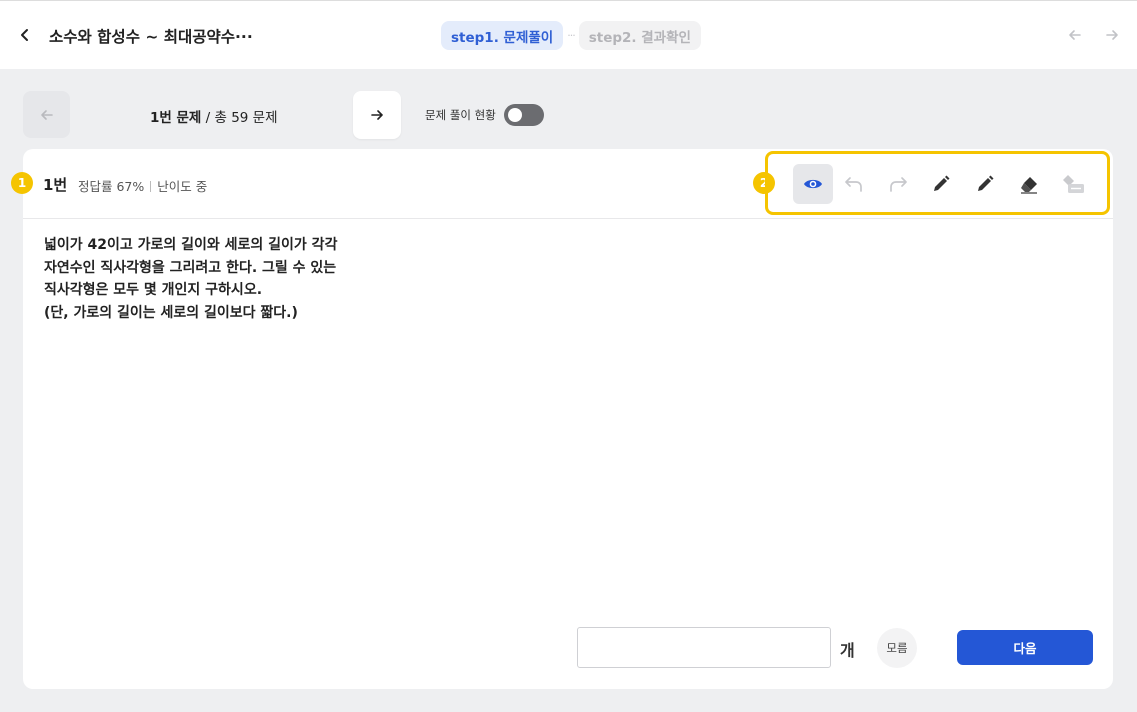 The height and width of the screenshot is (712, 1137). Describe the element at coordinates (460, 115) in the screenshot. I see `status-toggle-label: 문제 풀이 현황` at that location.